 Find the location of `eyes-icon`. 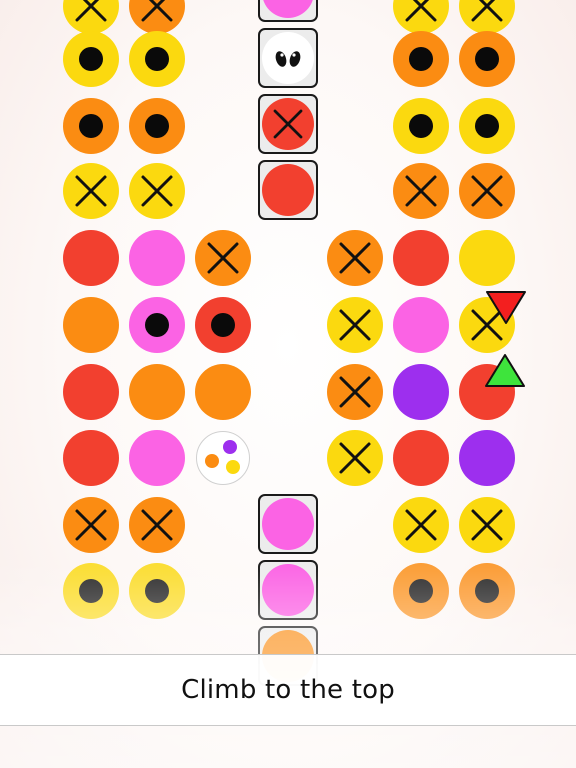

eyes-icon is located at coordinates (288, 58).